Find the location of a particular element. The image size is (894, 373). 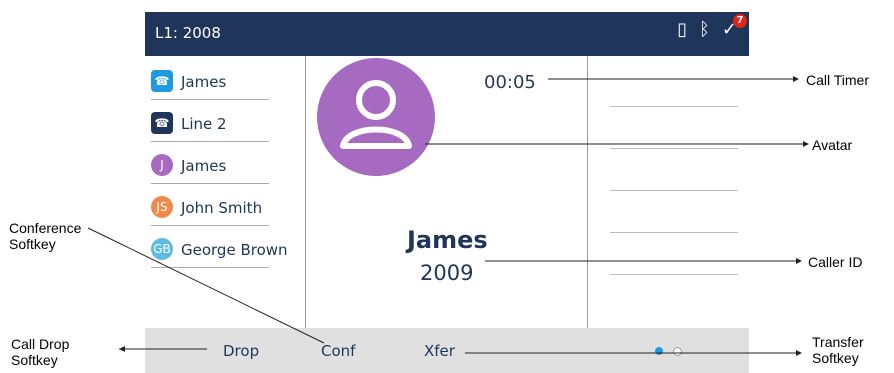

conference-label-line2: Softkey is located at coordinates (32, 244).